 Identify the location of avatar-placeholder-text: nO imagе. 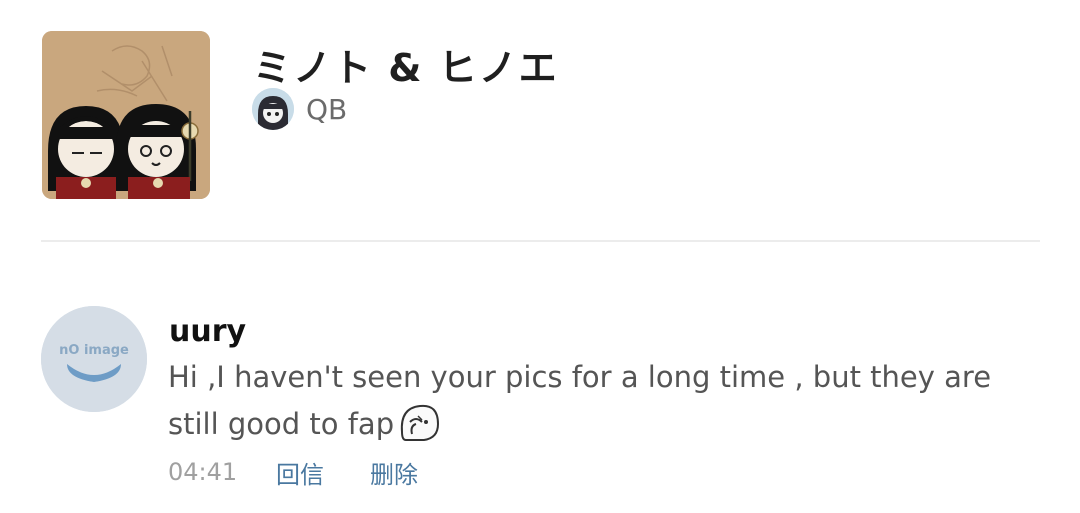
(94, 350).